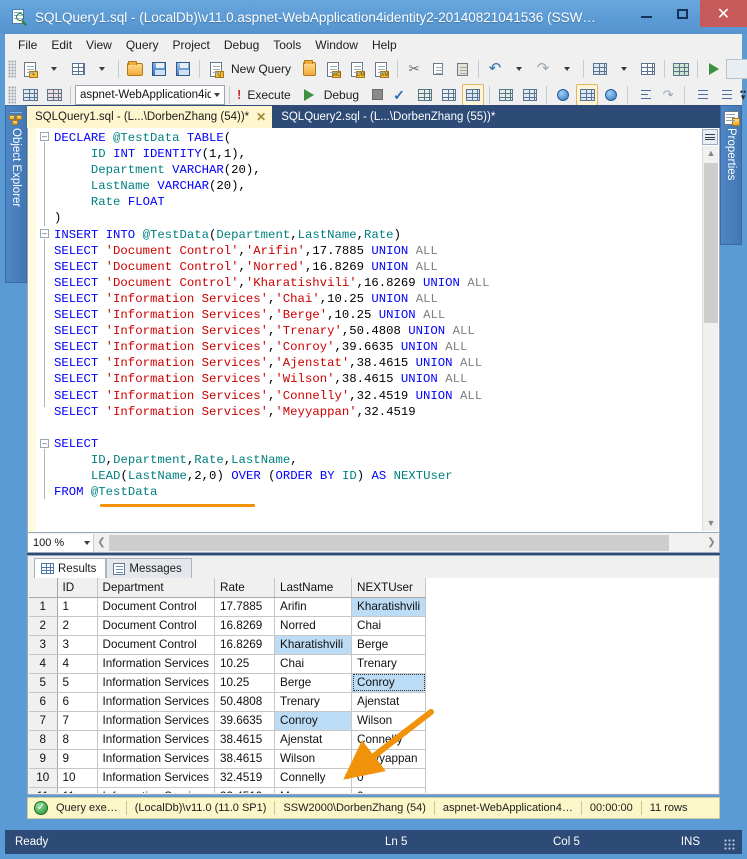  Describe the element at coordinates (357, 69) in the screenshot. I see `new-analysis-services-dmx-query-button: DM` at that location.